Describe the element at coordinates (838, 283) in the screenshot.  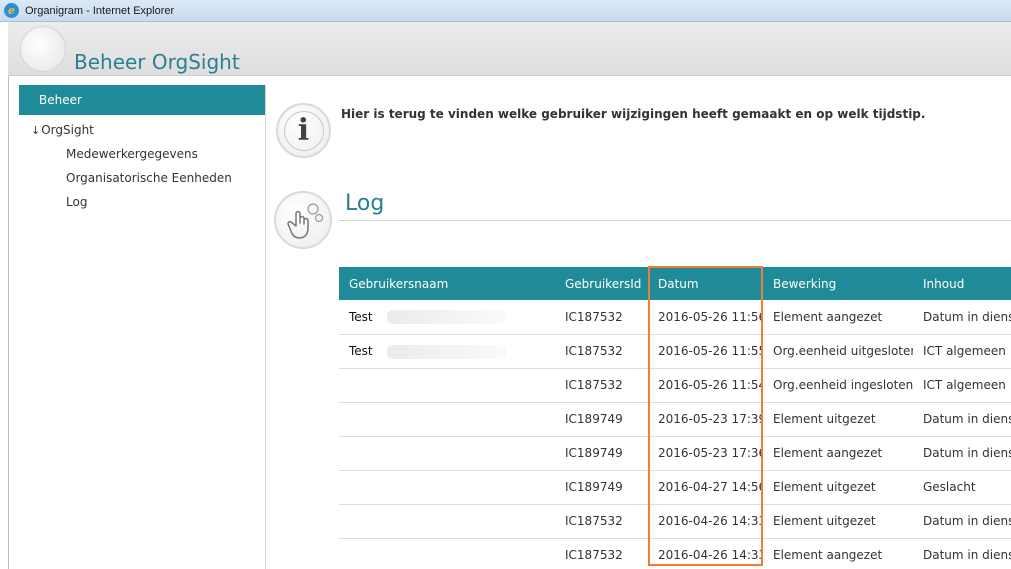
I see `column-header-bewerking: Bewerking` at that location.